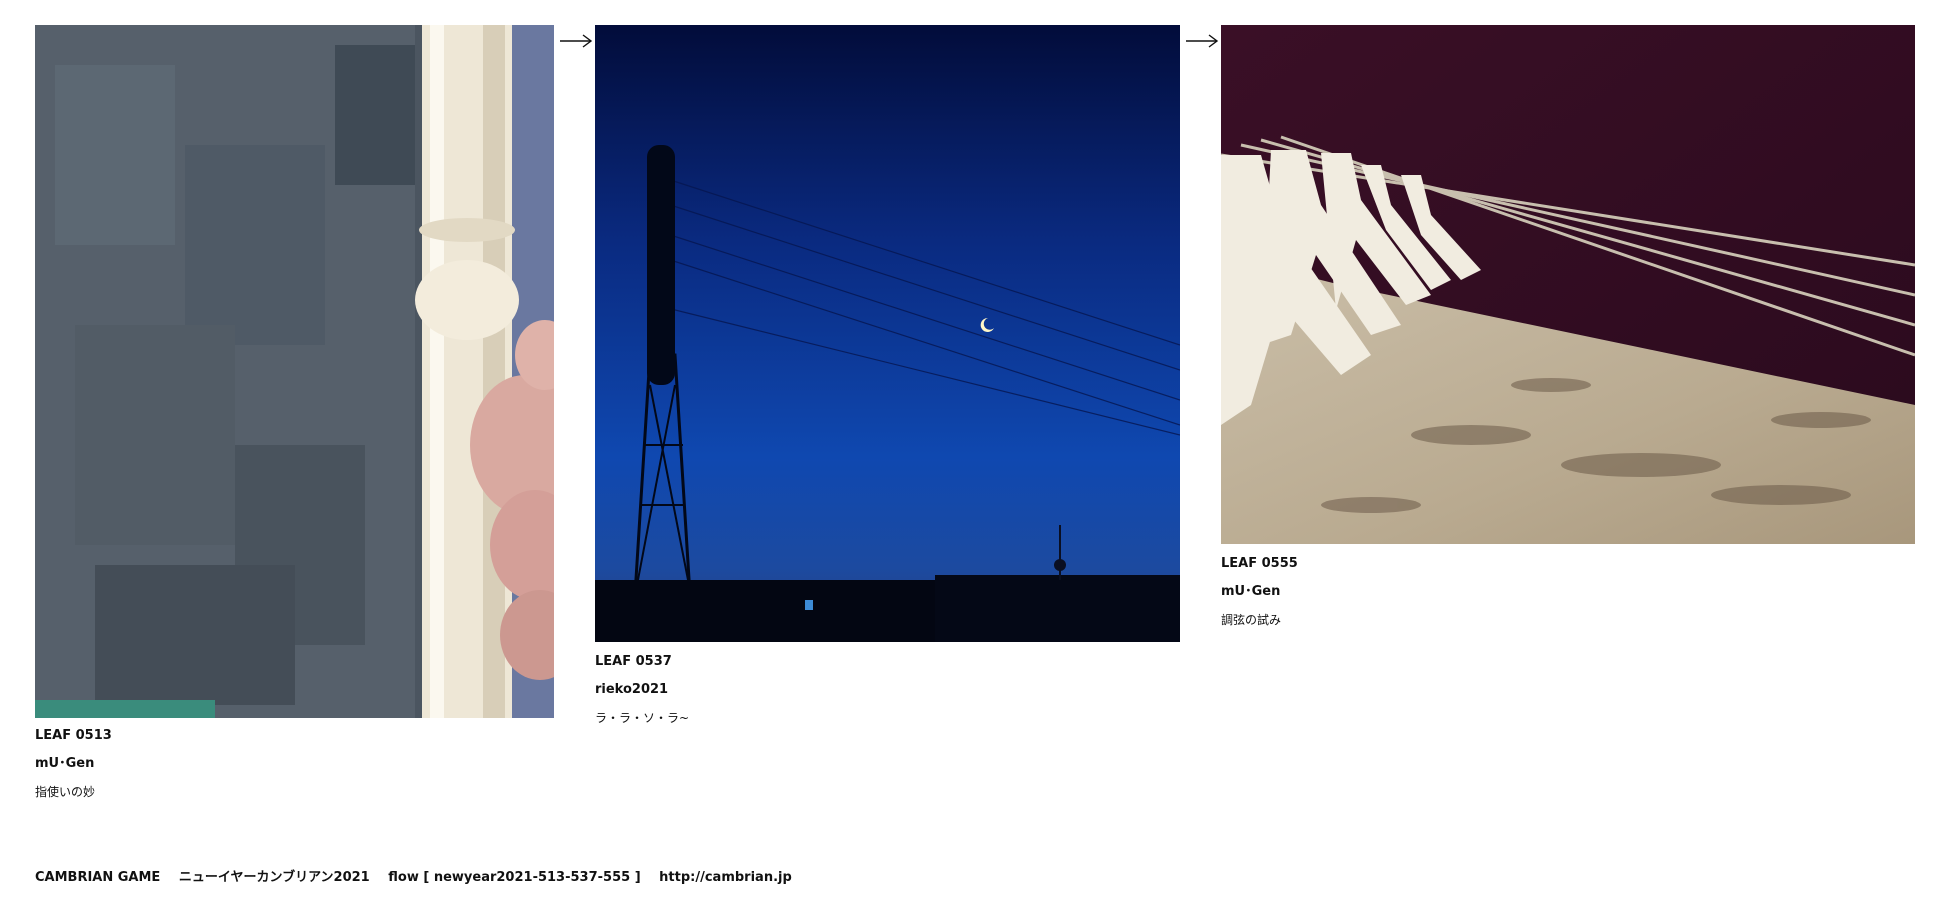 The image size is (1949, 900). Describe the element at coordinates (725, 877) in the screenshot. I see `footer-site-link: http://cambrian.jp` at that location.